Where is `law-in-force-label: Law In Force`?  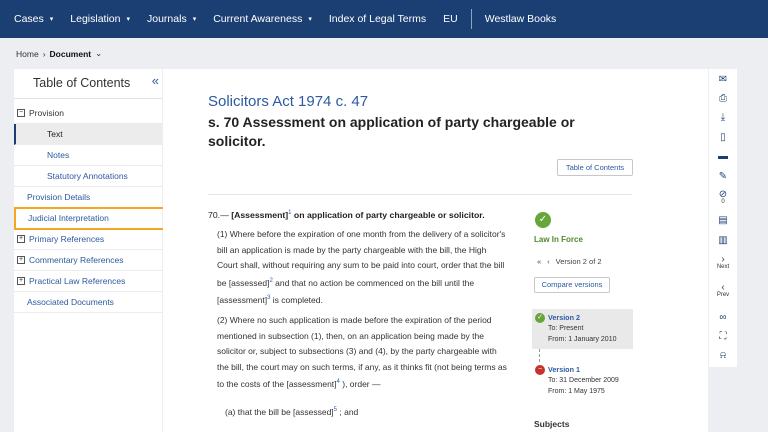
law-in-force-label: Law In Force is located at coordinates (558, 239).